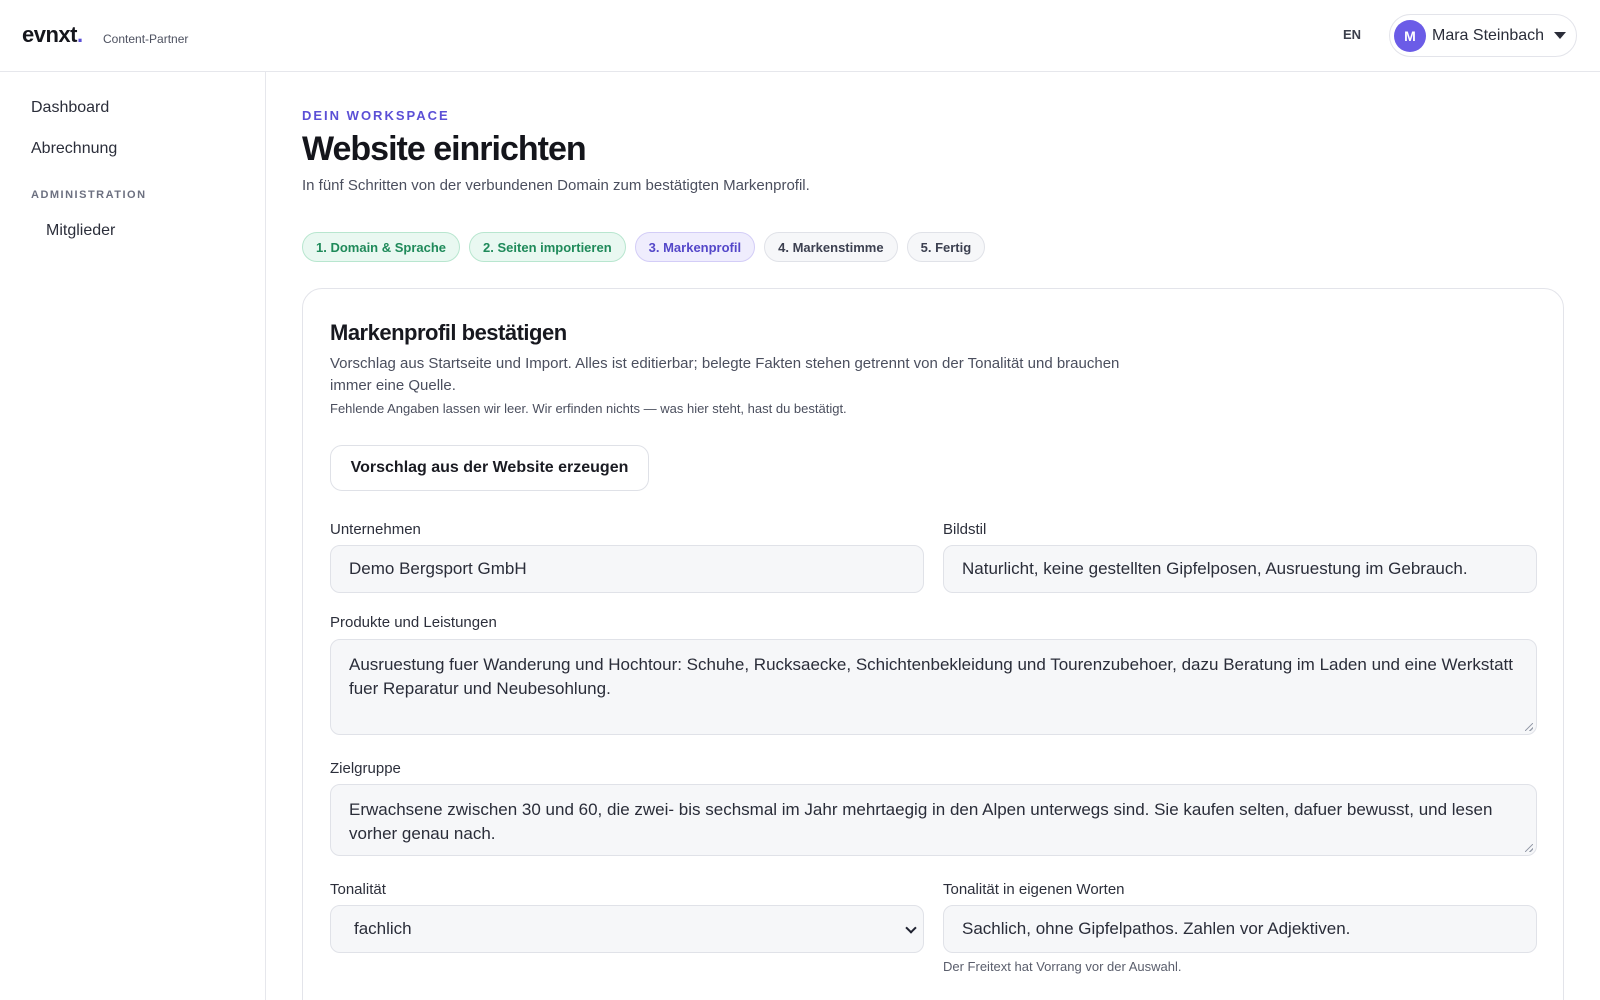  What do you see at coordinates (489, 468) in the screenshot?
I see `generate-suggestion-button: Vorschlag aus der Website erzeugen` at bounding box center [489, 468].